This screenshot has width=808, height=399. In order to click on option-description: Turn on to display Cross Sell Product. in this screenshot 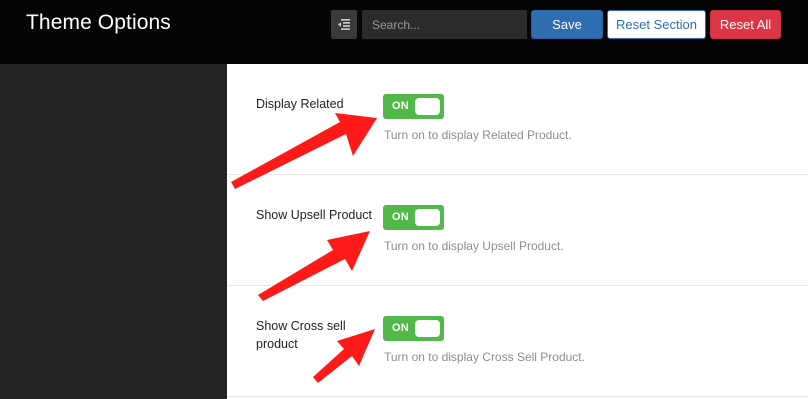, I will do `click(484, 357)`.